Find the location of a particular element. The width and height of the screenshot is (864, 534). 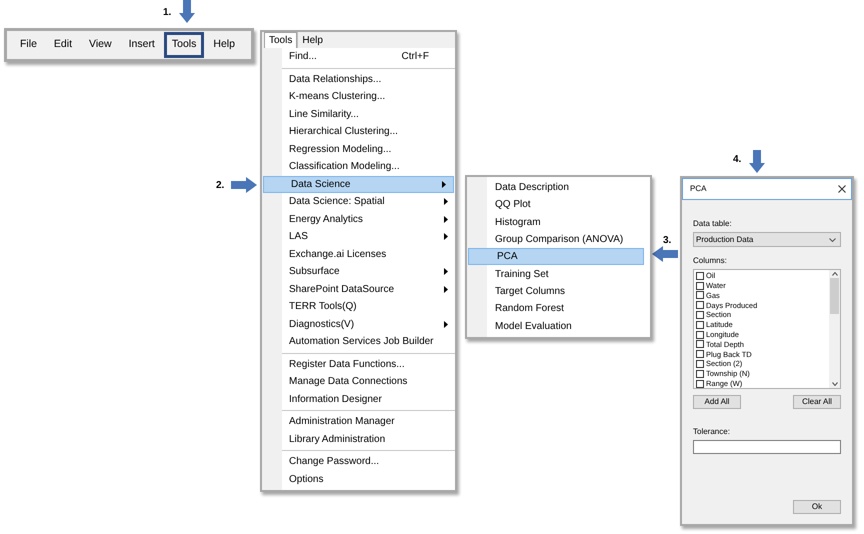

menu-item: Administration Manager is located at coordinates (358, 421).